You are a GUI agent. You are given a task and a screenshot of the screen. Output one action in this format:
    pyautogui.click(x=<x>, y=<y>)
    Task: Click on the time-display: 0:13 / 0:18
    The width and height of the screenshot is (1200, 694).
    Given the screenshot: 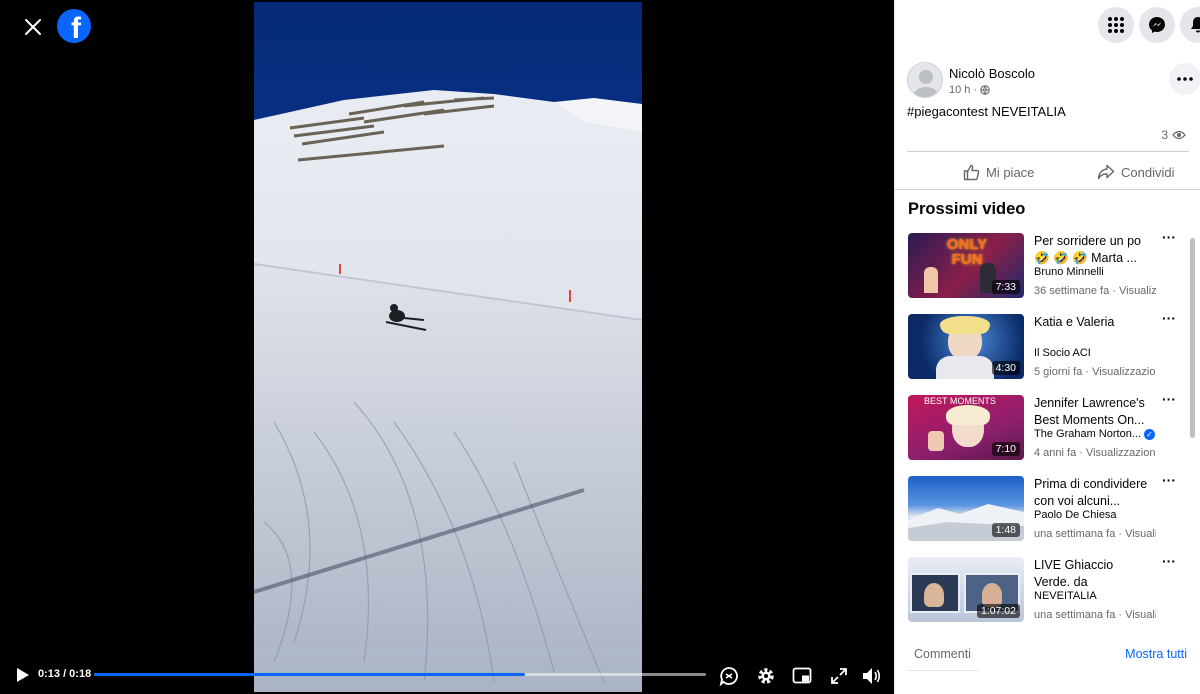 What is the action you would take?
    pyautogui.click(x=65, y=674)
    